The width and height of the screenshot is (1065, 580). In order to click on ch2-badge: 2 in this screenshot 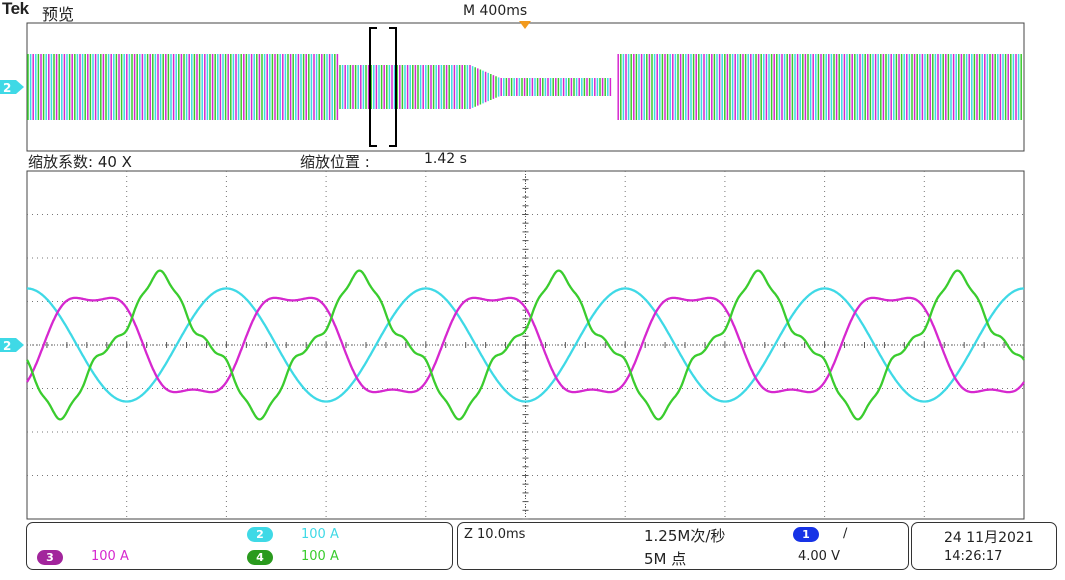, I will do `click(260, 534)`.